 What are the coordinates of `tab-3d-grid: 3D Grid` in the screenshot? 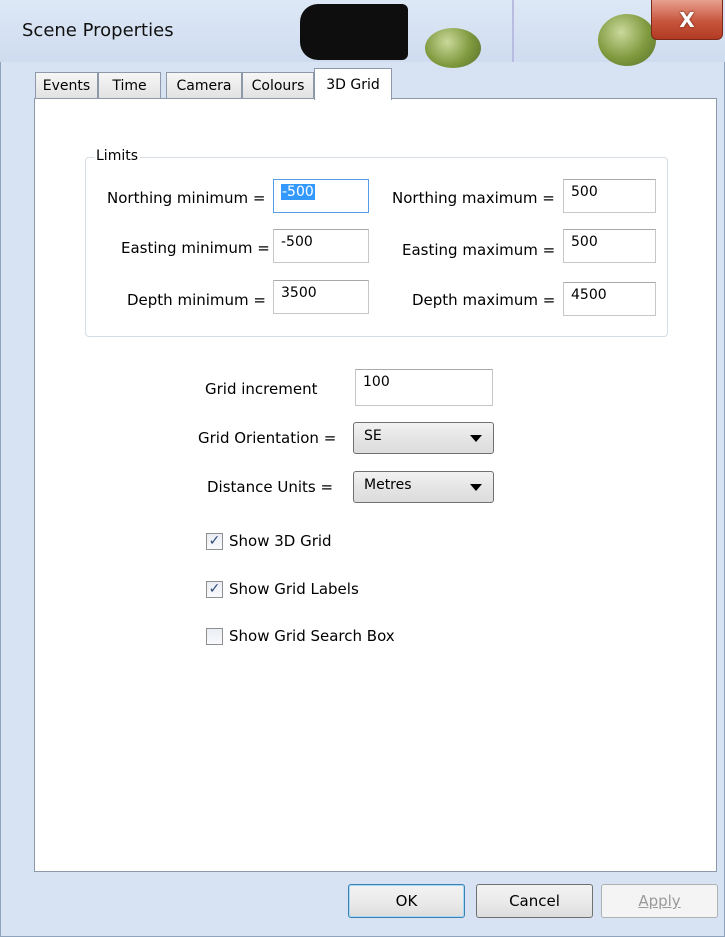 It's located at (353, 84).